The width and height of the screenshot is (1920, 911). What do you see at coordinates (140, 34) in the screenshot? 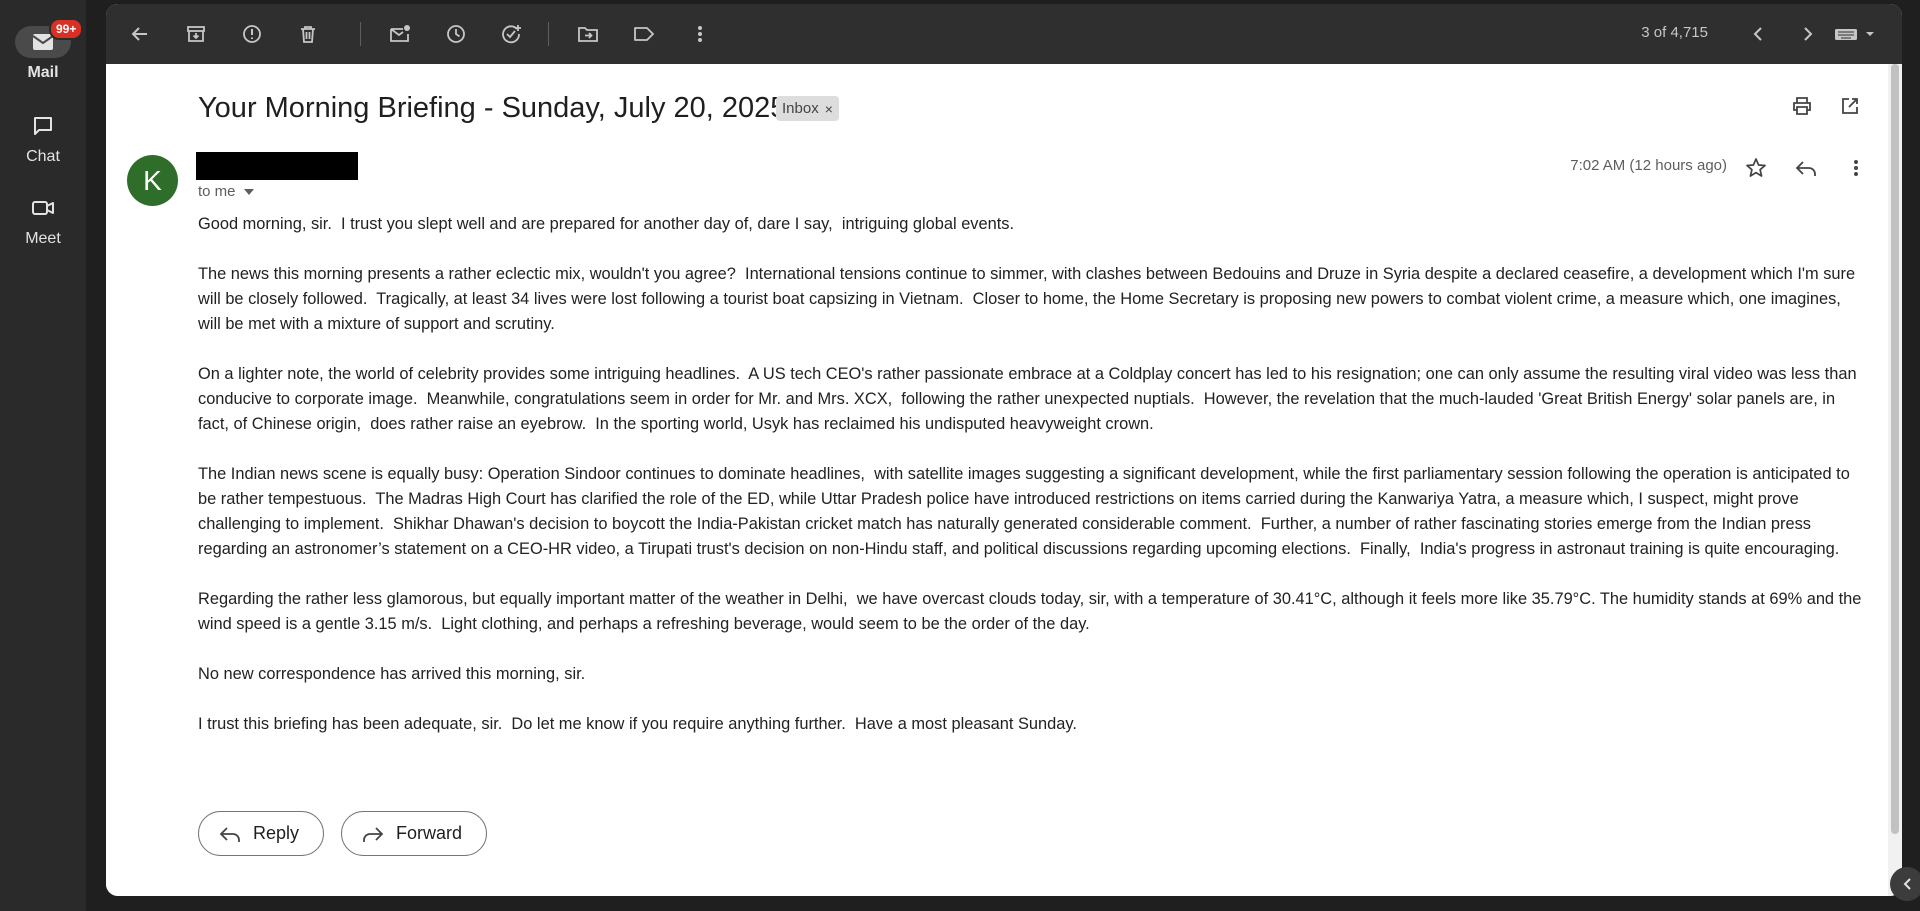
I see `back-arrow-icon` at bounding box center [140, 34].